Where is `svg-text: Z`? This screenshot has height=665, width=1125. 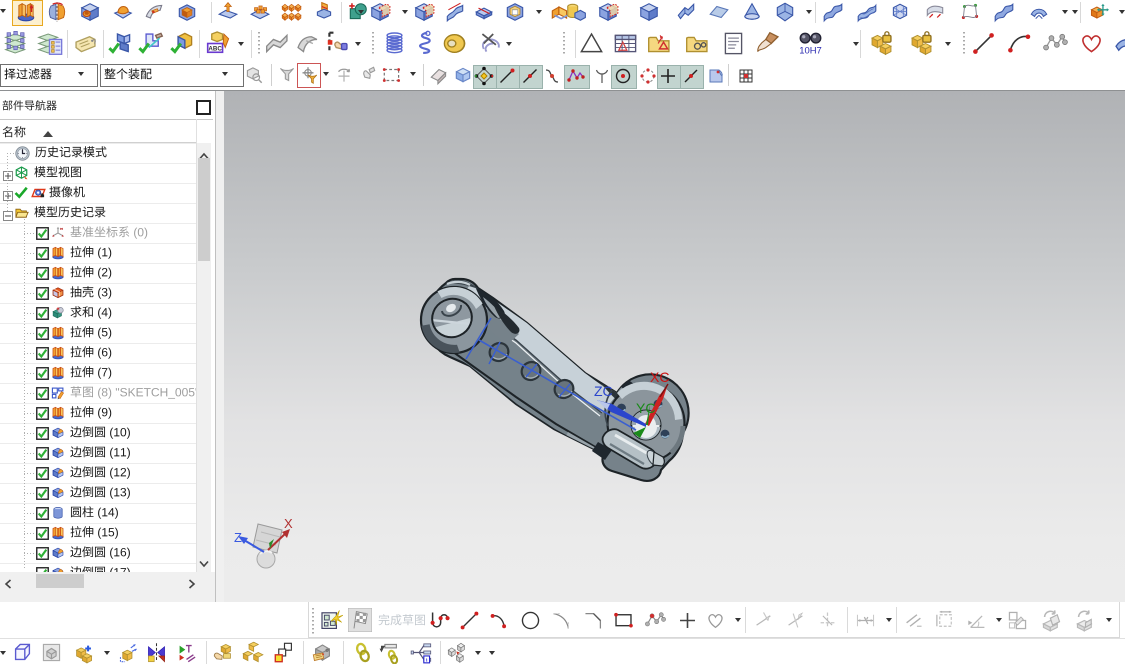
svg-text: Z is located at coordinates (238, 537).